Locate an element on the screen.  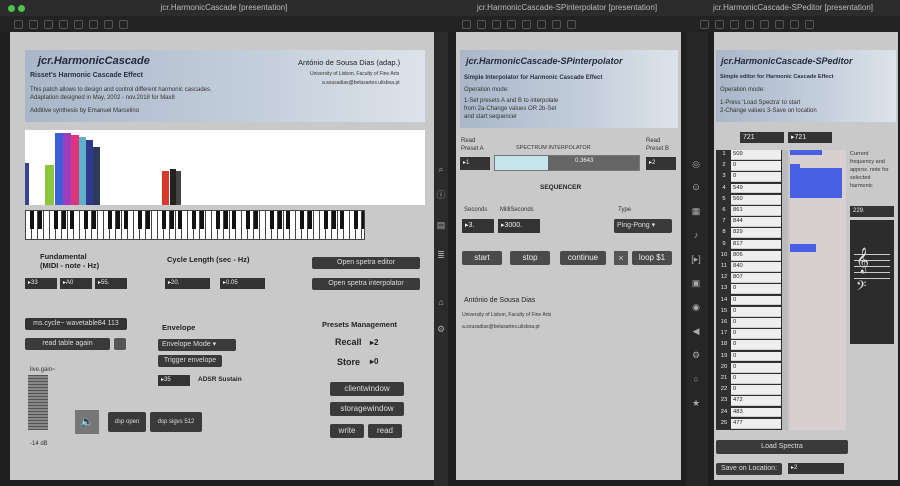
type-menu: Ping-Pong ▾ is located at coordinates (643, 226).